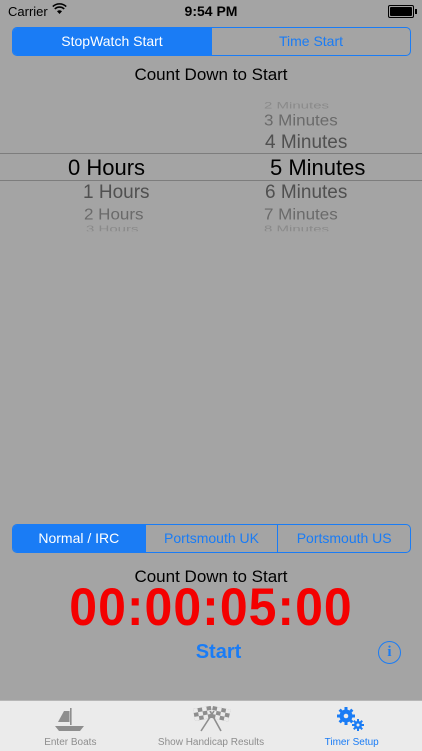  I want to click on minutes-row: 8 Minutes, so click(296, 227).